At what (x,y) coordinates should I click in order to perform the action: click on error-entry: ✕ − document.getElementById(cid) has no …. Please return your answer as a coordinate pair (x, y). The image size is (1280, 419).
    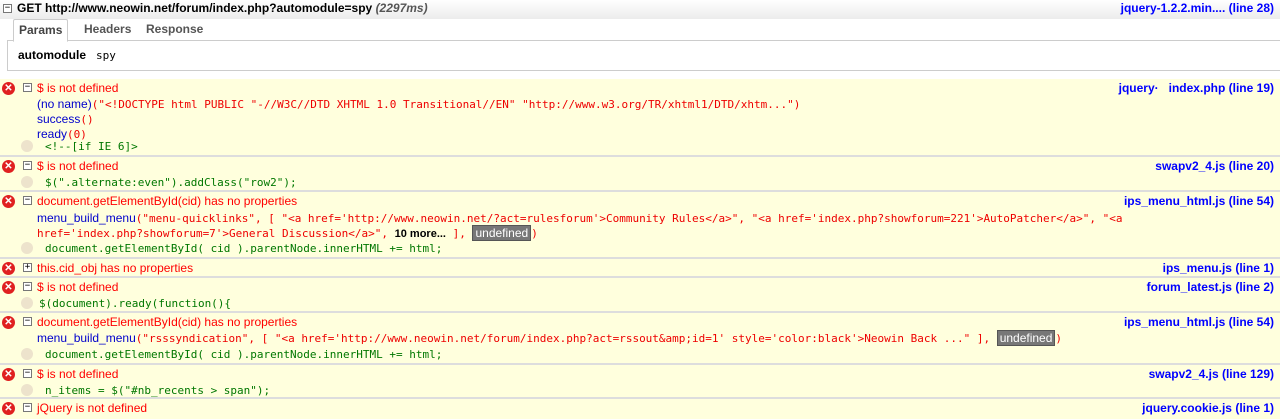
    Looking at the image, I should click on (640, 339).